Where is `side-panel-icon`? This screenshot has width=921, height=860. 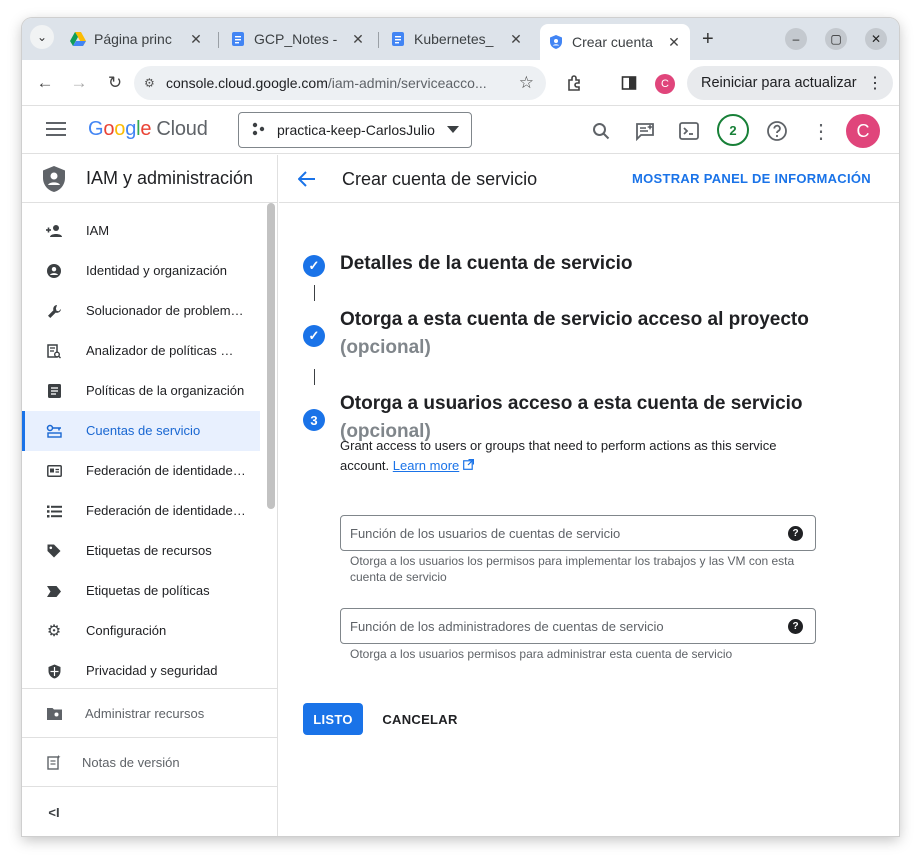
side-panel-icon is located at coordinates (629, 83).